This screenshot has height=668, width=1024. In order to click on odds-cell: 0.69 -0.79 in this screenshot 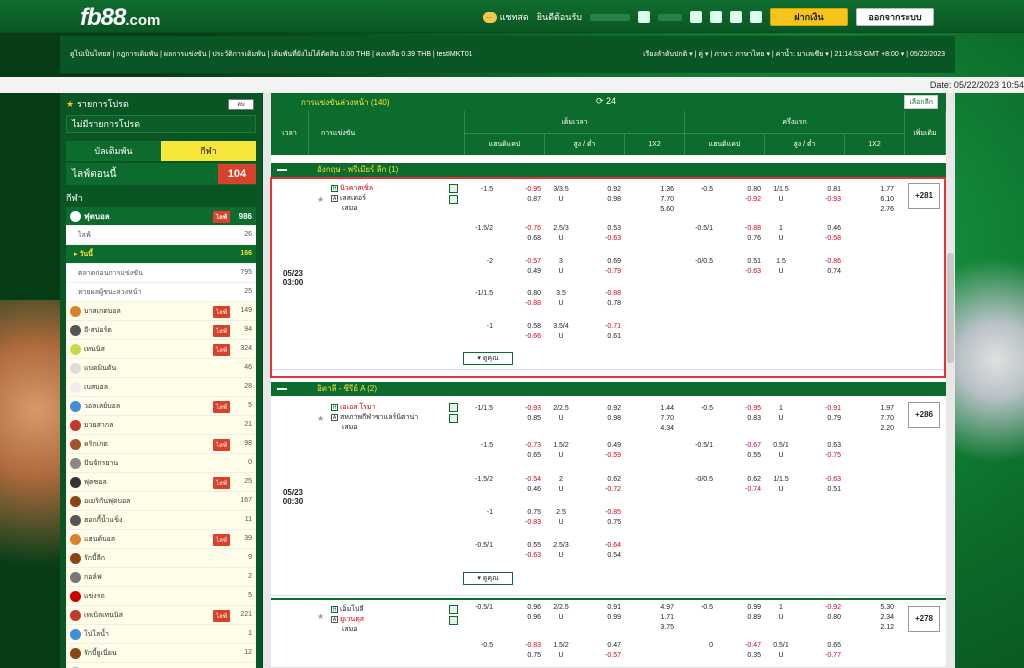, I will do `click(599, 267)`.